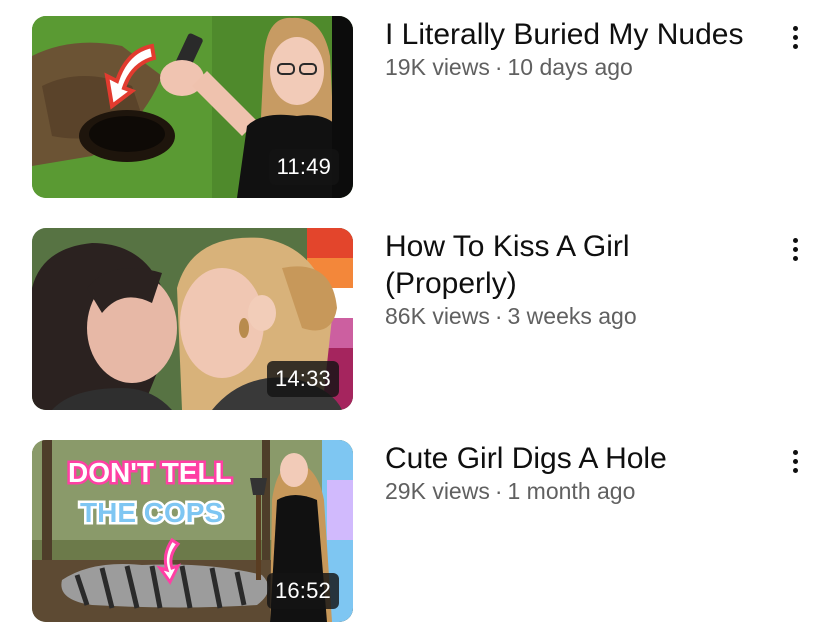 This screenshot has height=629, width=828. I want to click on upload-age: 1 month ago, so click(571, 491).